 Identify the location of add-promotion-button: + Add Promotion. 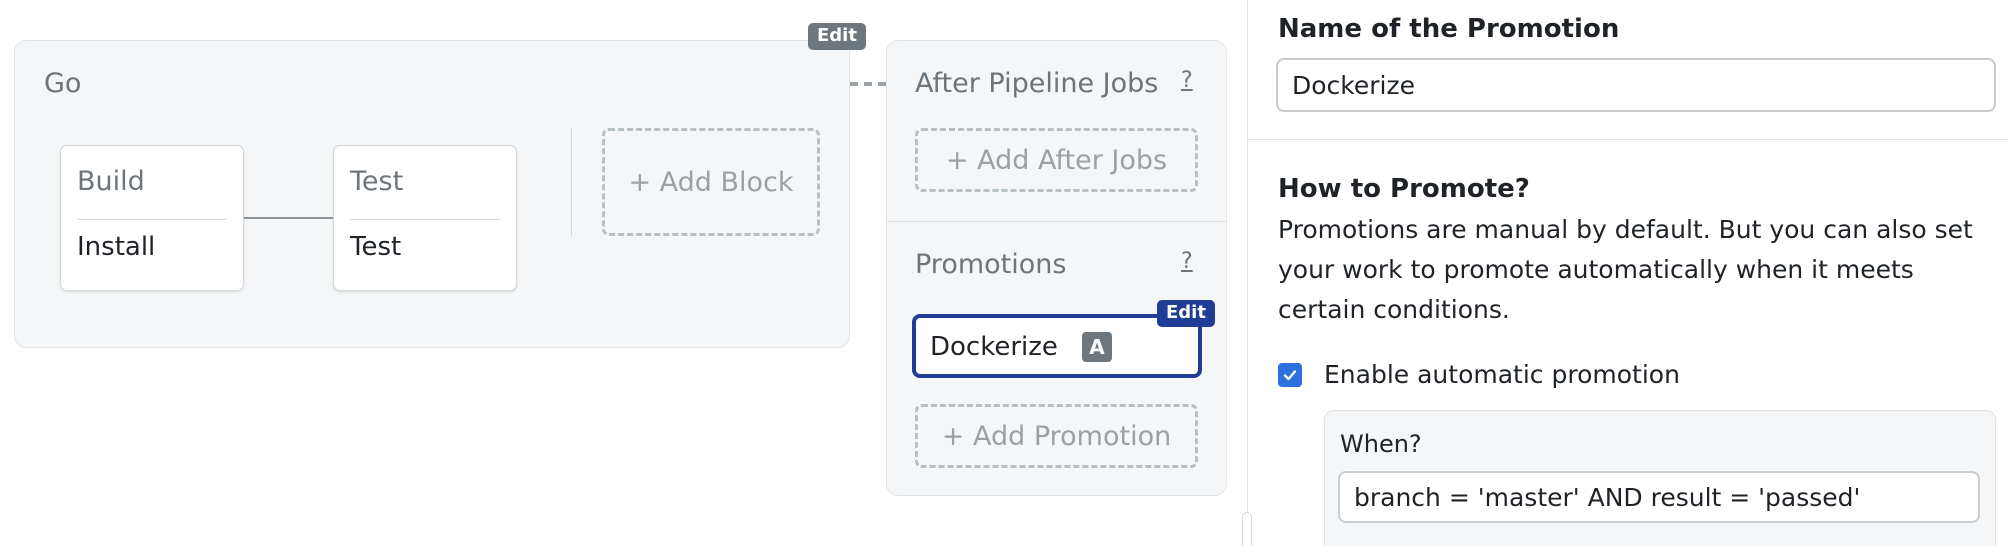
(1056, 436).